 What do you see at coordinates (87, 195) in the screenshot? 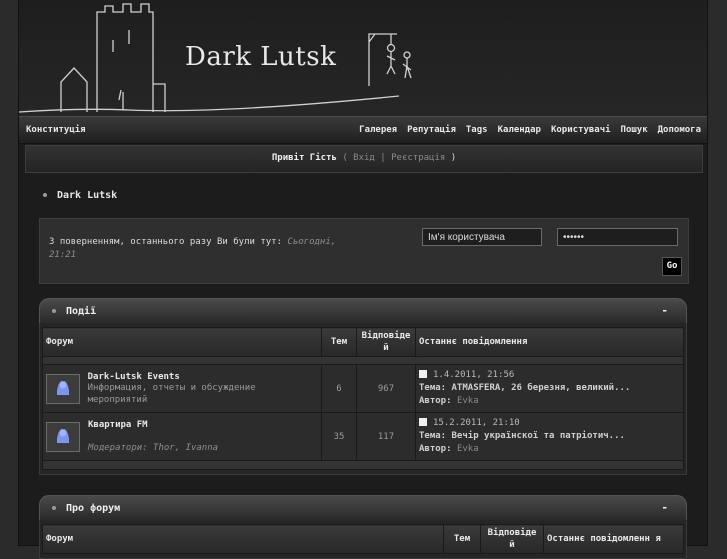
I see `breadcrumb-home: Dark Lutsk` at bounding box center [87, 195].